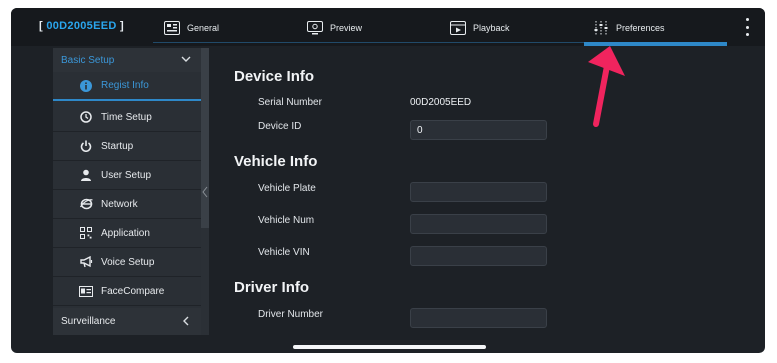 The height and width of the screenshot is (363, 777). I want to click on sidebar-item-regist-info: Regist Info, so click(127, 86).